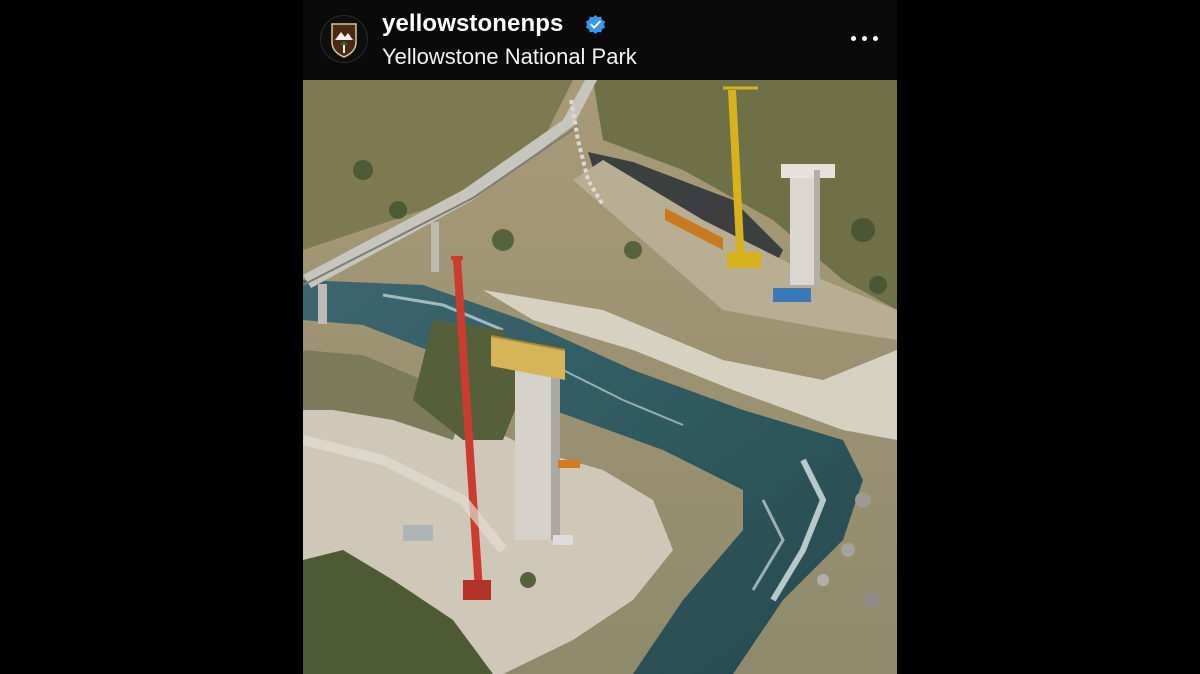 Image resolution: width=1200 pixels, height=674 pixels. I want to click on username-link: yellowstonenps, so click(472, 24).